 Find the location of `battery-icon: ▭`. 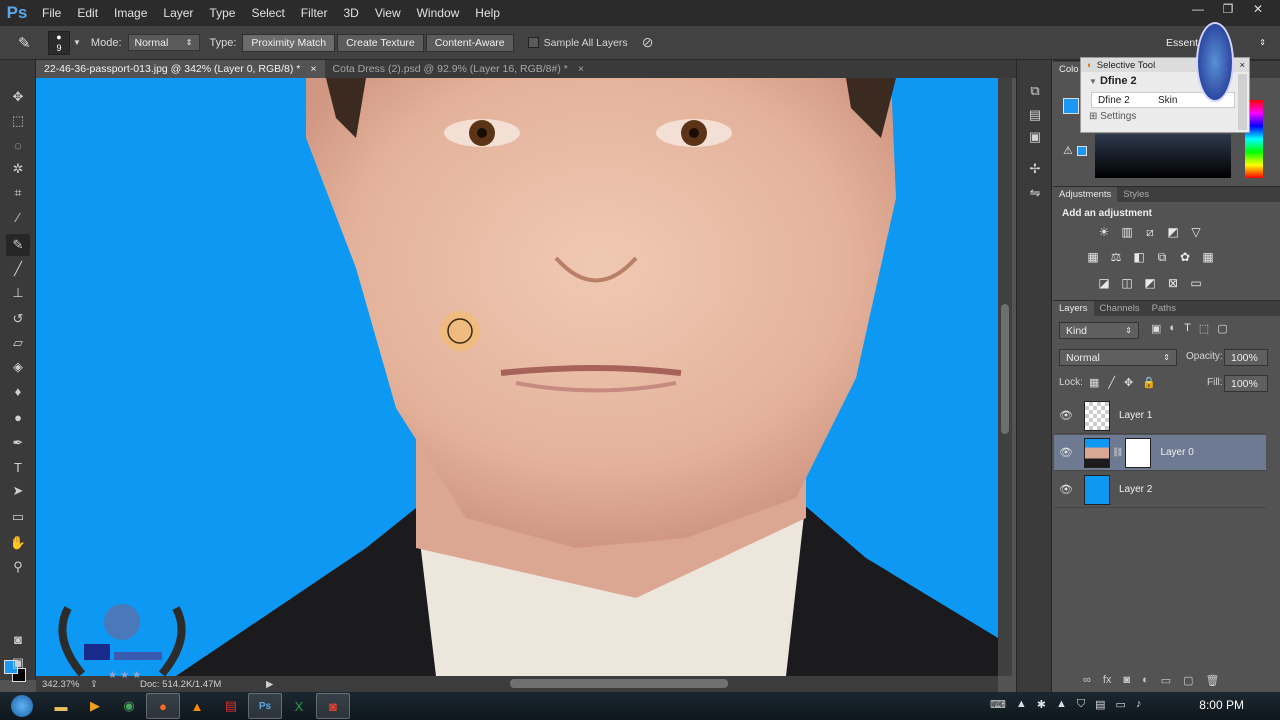

battery-icon: ▭ is located at coordinates (1121, 704).